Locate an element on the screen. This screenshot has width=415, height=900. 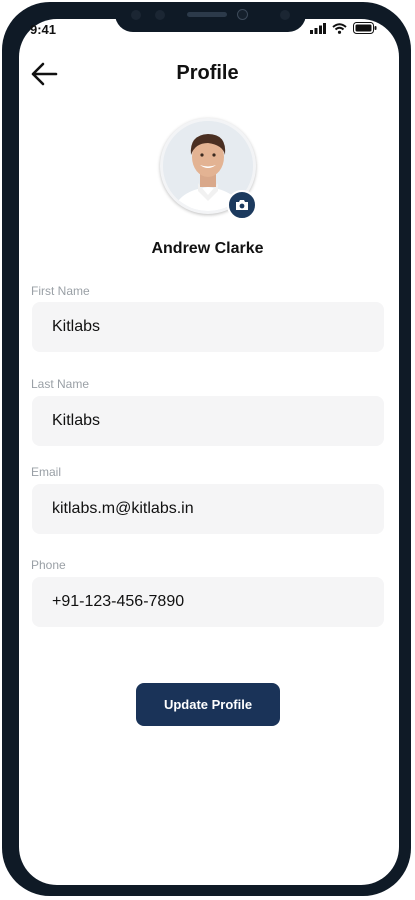
last-name-label: Last Name is located at coordinates (60, 384).